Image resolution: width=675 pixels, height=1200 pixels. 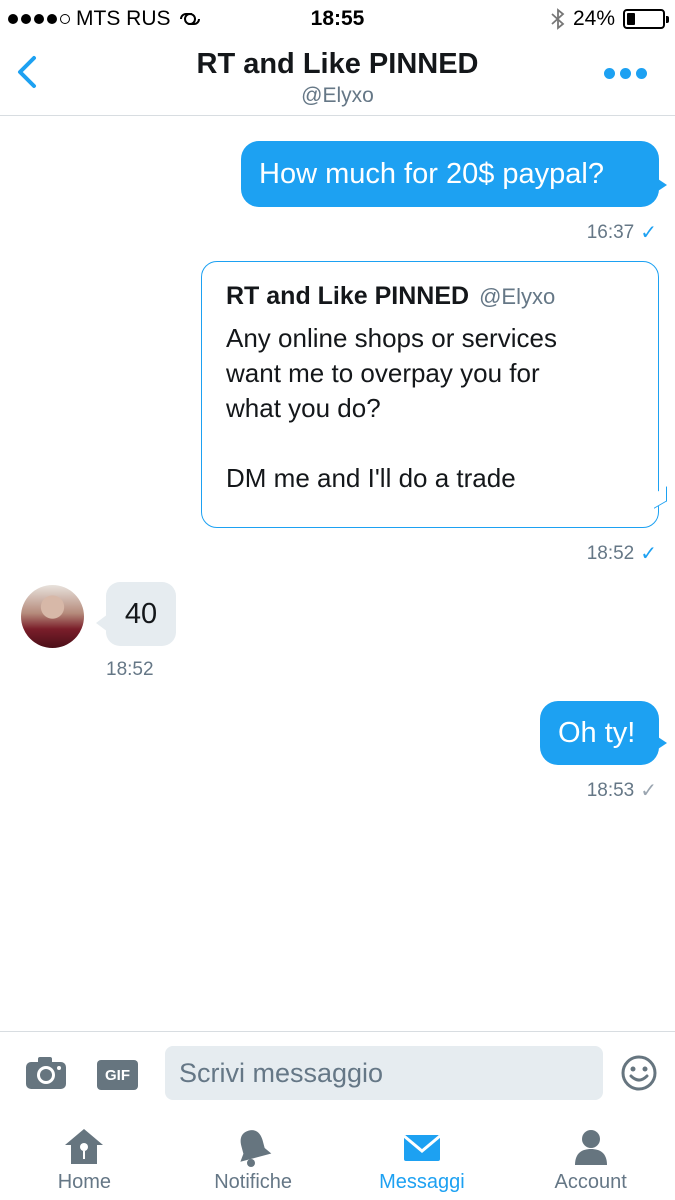 What do you see at coordinates (646, 19) in the screenshot?
I see `battery-icon` at bounding box center [646, 19].